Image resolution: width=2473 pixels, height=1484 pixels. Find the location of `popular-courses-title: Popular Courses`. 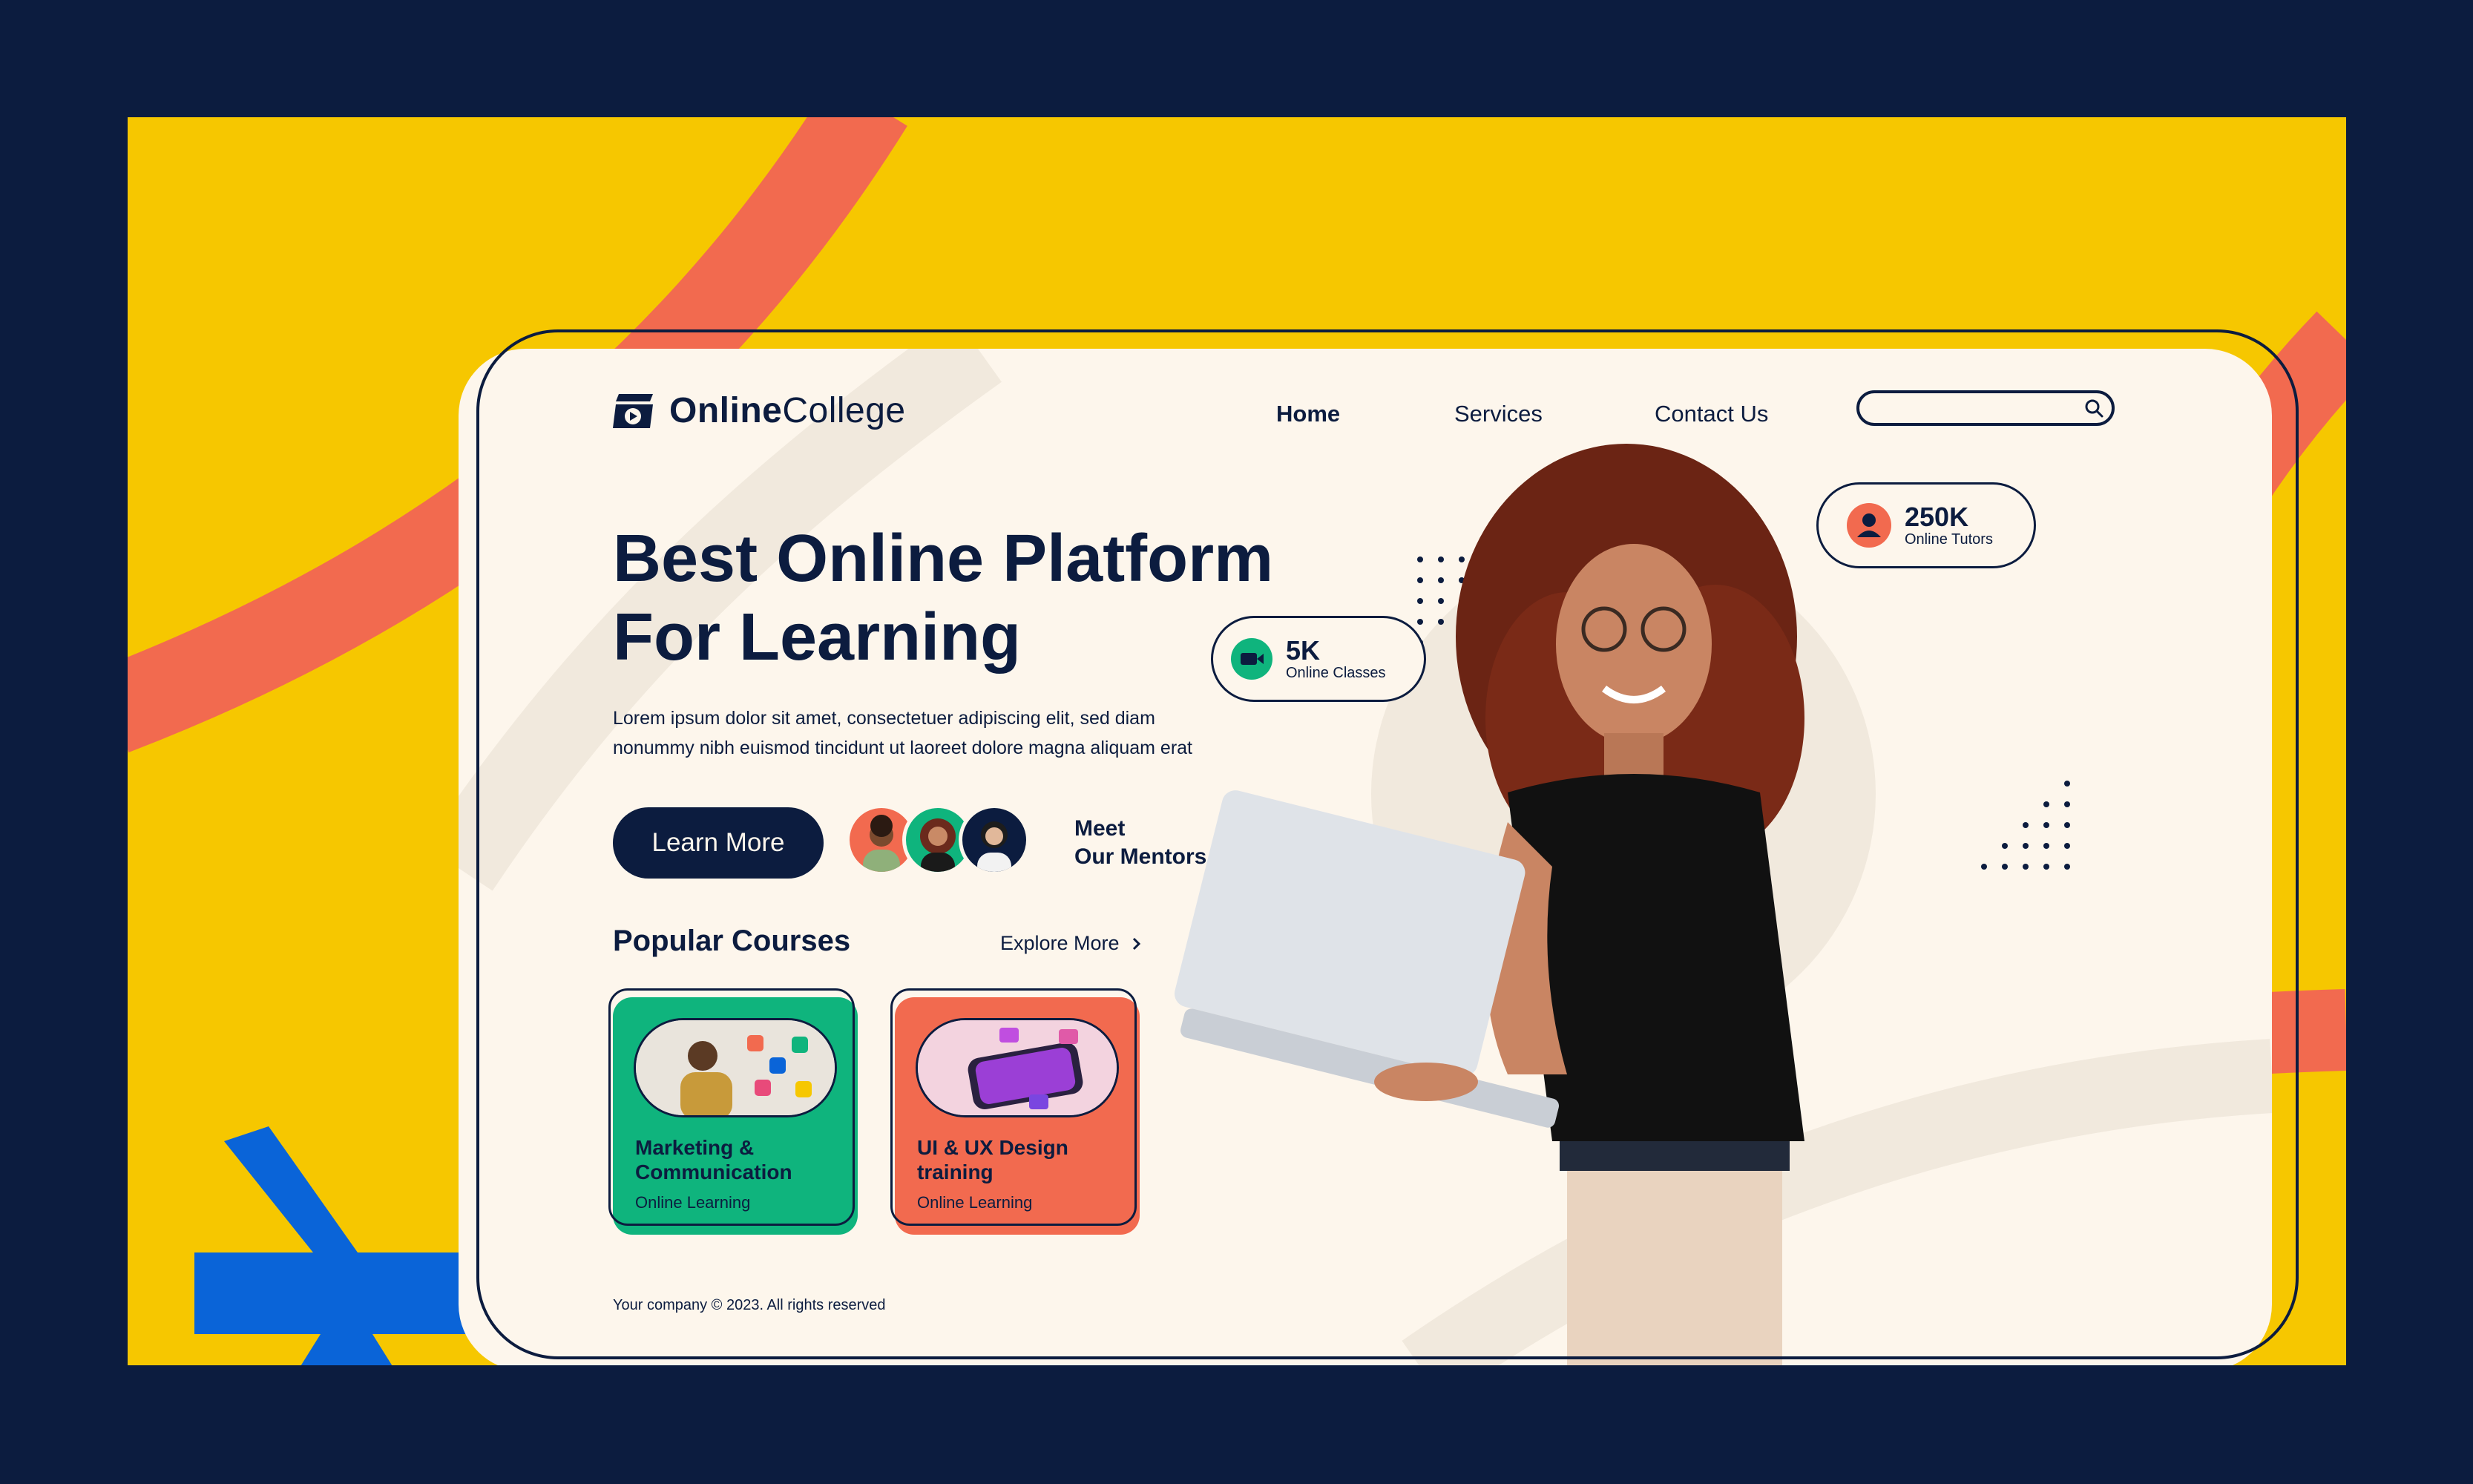

popular-courses-title: Popular Courses is located at coordinates (732, 941).